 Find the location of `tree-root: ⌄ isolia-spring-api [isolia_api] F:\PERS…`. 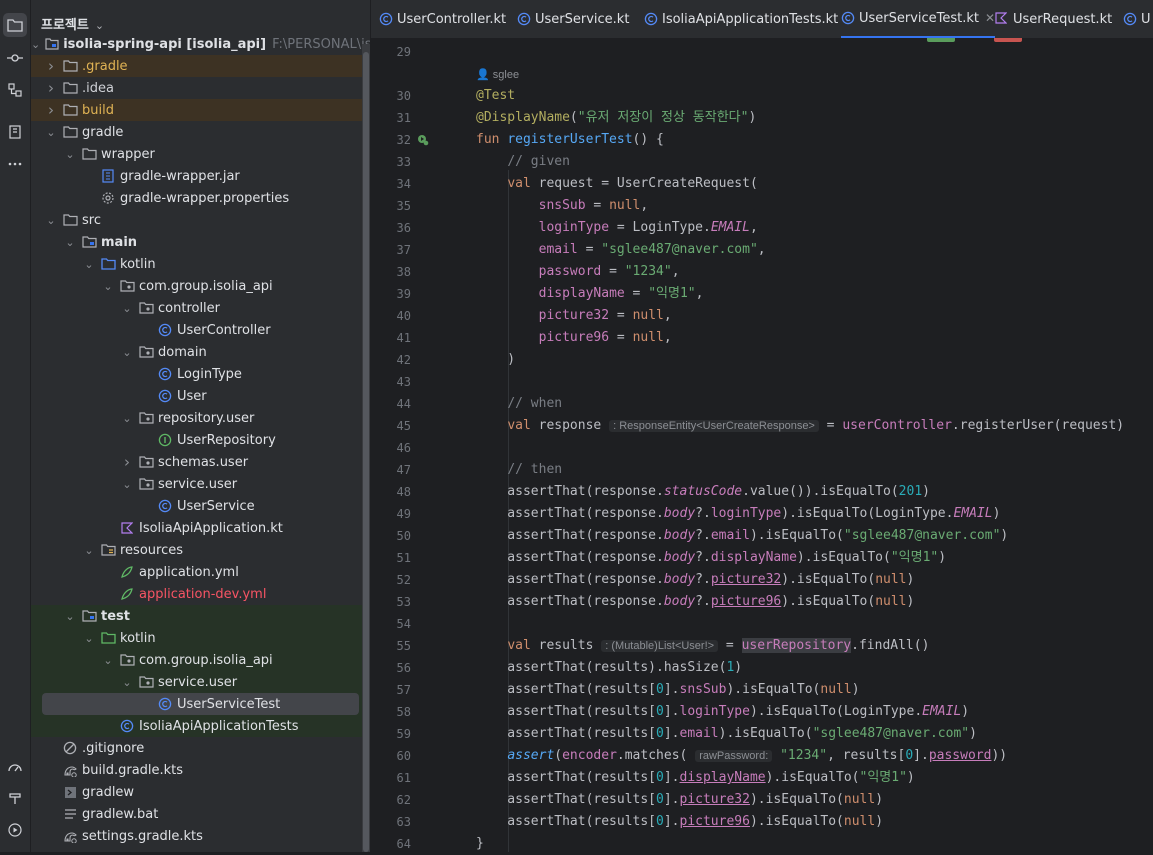

tree-root: ⌄ isolia-spring-api [isolia_api] F:\PERS… is located at coordinates (200, 44).